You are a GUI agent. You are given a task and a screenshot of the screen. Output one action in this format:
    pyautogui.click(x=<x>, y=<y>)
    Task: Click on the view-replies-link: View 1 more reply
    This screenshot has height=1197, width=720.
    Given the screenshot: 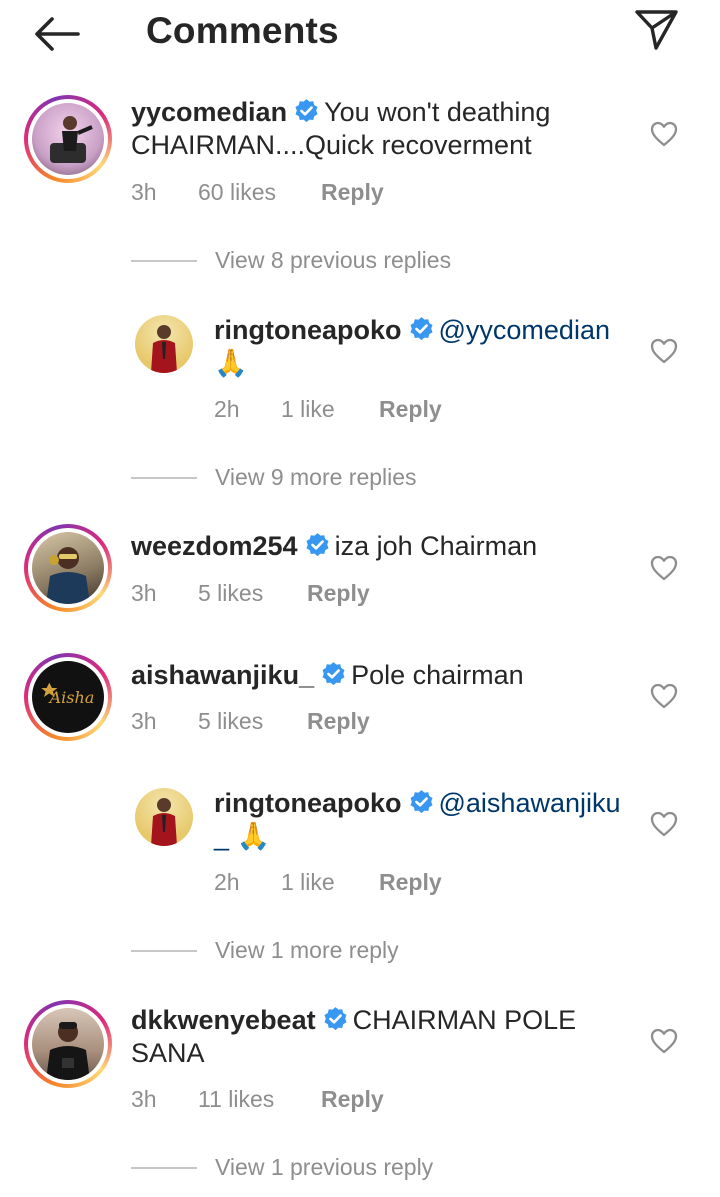 What is the action you would take?
    pyautogui.click(x=331, y=952)
    